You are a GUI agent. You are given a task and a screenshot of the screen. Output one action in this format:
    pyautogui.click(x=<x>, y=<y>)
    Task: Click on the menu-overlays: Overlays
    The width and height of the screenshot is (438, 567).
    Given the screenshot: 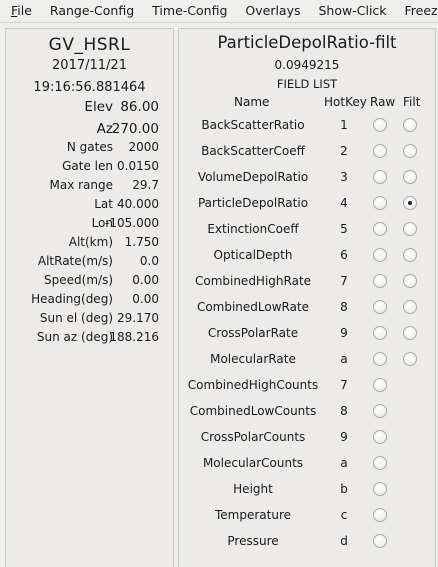 What is the action you would take?
    pyautogui.click(x=271, y=11)
    